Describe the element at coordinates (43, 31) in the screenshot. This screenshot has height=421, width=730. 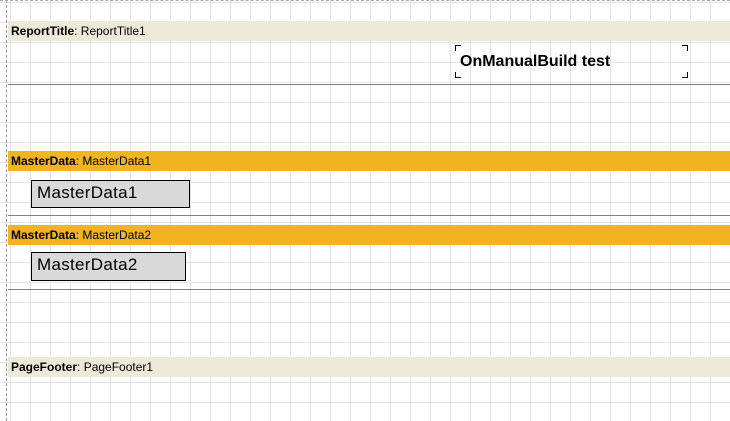
I see `band-type-label: ReportTitle` at that location.